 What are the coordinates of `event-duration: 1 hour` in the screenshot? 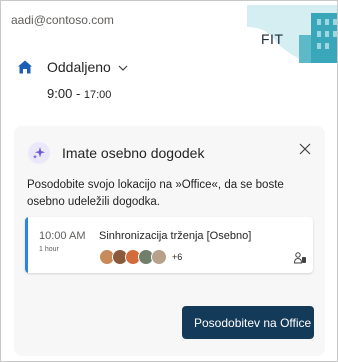 It's located at (49, 249).